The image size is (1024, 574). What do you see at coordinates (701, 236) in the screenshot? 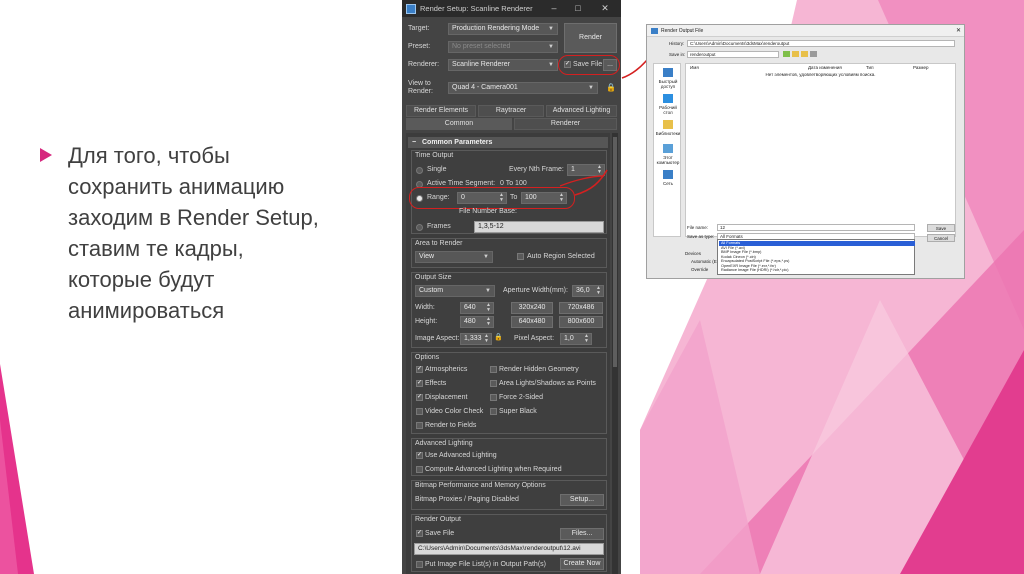
I see `save-as-type-label: Save as type:` at bounding box center [701, 236].